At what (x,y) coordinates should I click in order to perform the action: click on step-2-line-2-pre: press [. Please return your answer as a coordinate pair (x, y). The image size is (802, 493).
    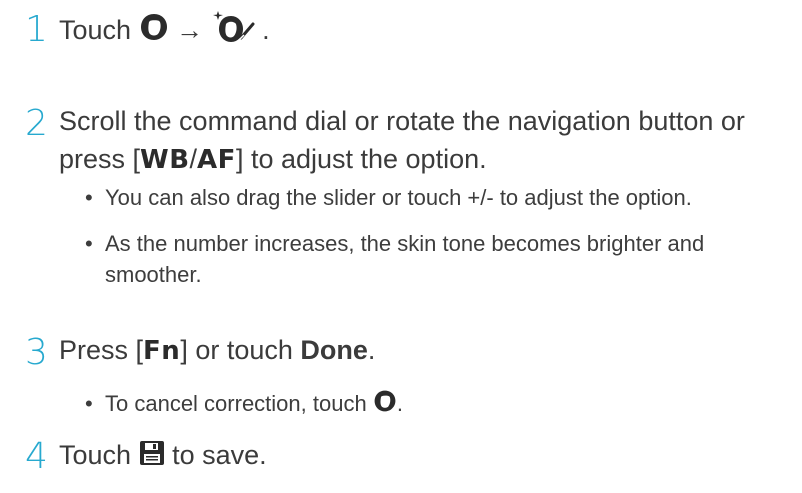
    Looking at the image, I should click on (100, 159).